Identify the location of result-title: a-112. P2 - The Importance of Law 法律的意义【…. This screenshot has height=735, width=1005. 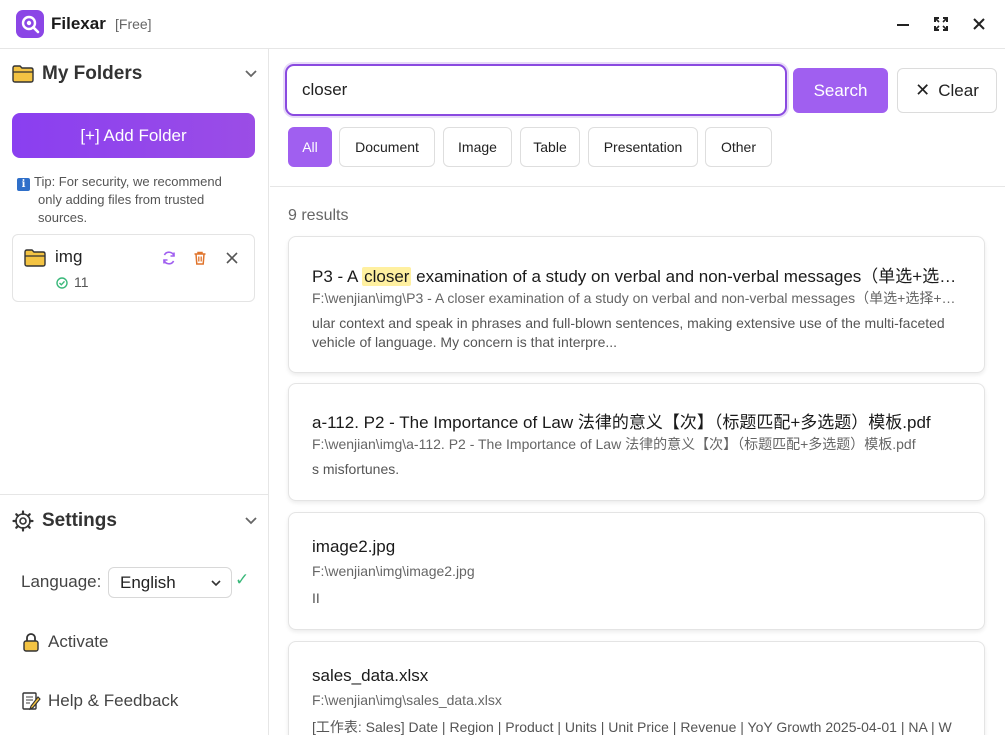
(621, 422).